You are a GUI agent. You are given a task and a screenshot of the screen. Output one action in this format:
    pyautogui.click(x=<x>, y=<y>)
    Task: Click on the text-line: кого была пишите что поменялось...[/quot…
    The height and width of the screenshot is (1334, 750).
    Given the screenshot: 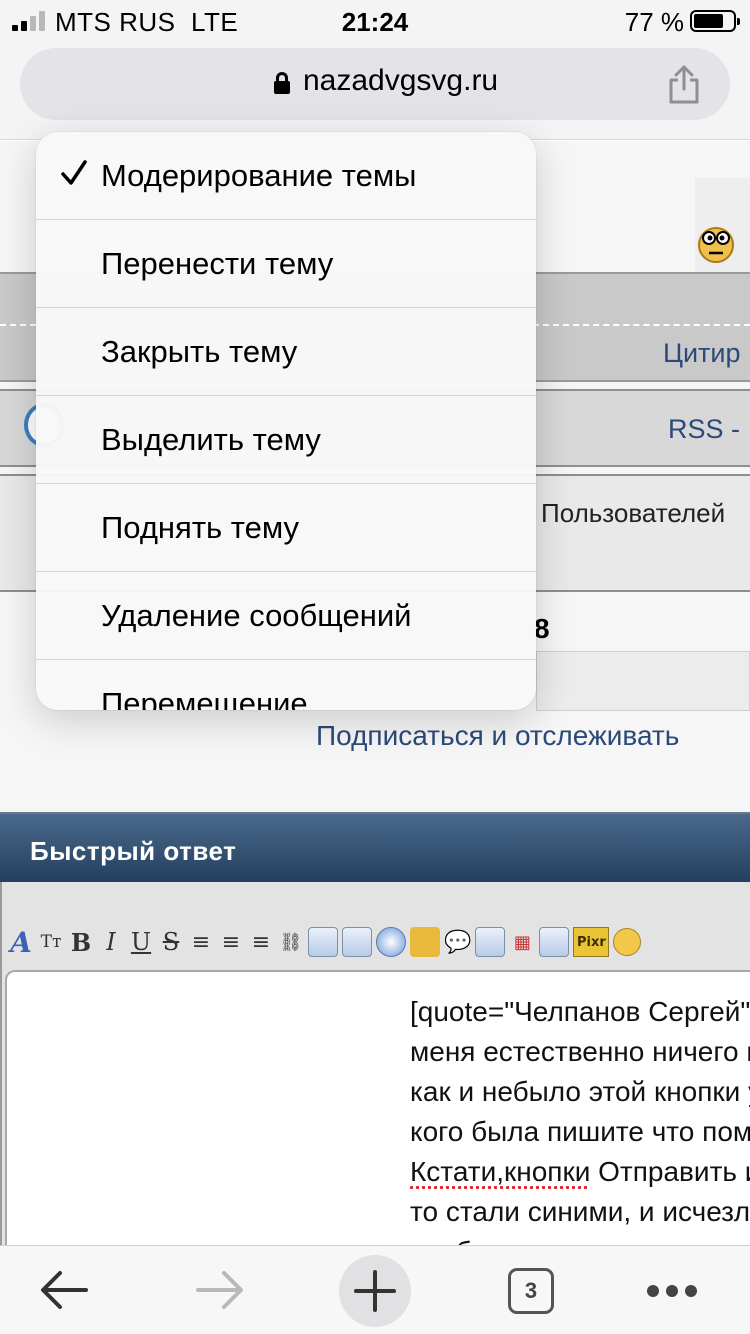 What is the action you would take?
    pyautogui.click(x=580, y=1131)
    